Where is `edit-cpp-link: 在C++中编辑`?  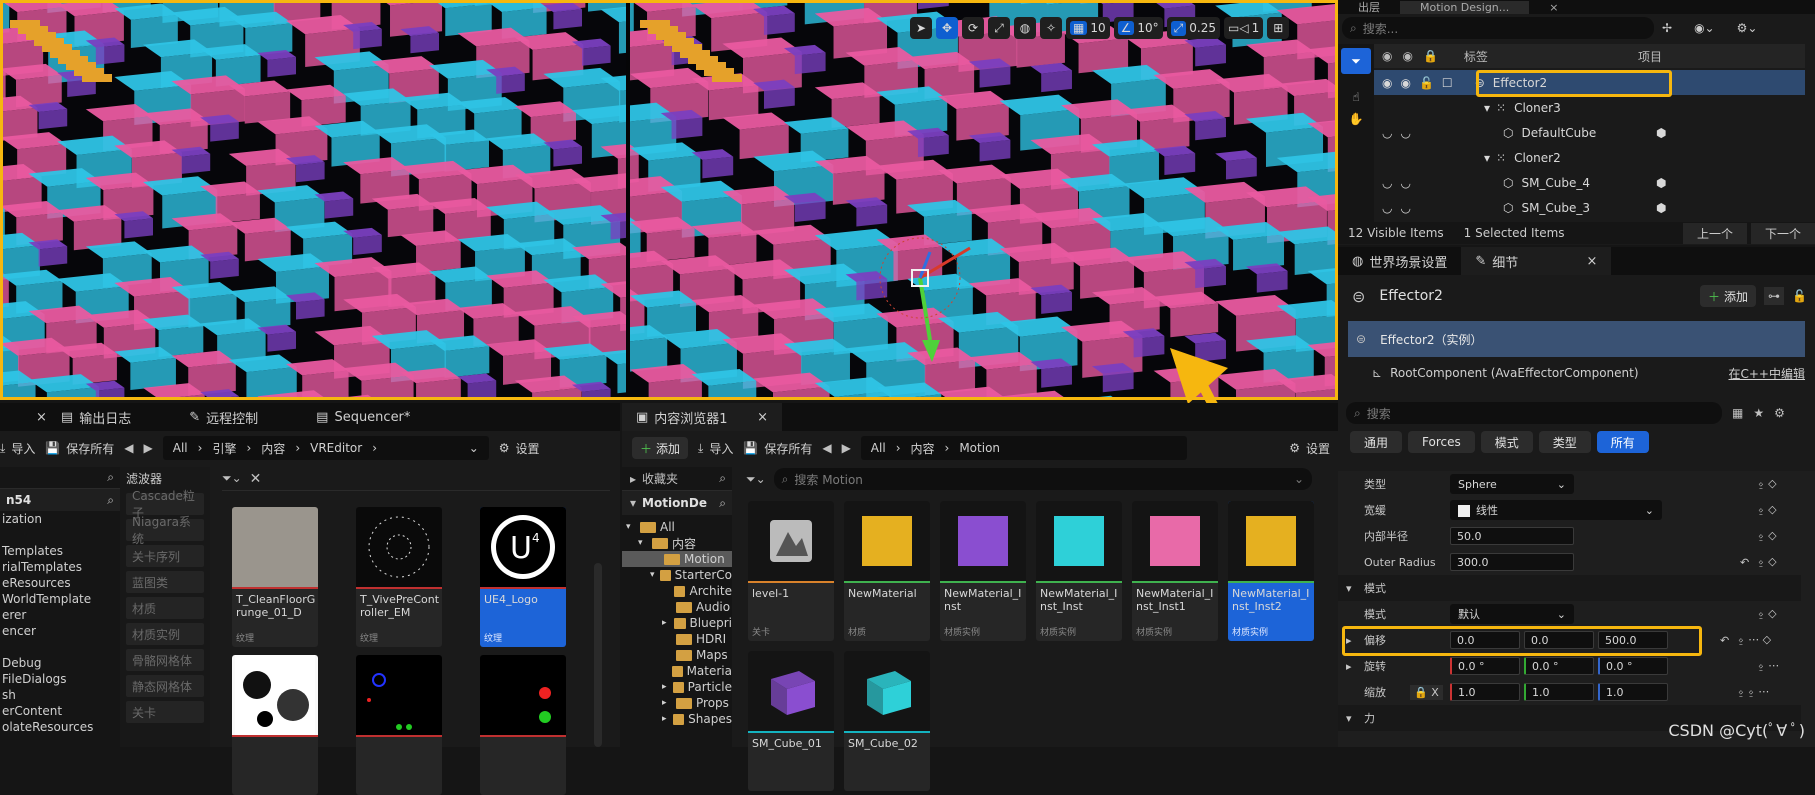
edit-cpp-link: 在C++中编辑 is located at coordinates (1767, 373).